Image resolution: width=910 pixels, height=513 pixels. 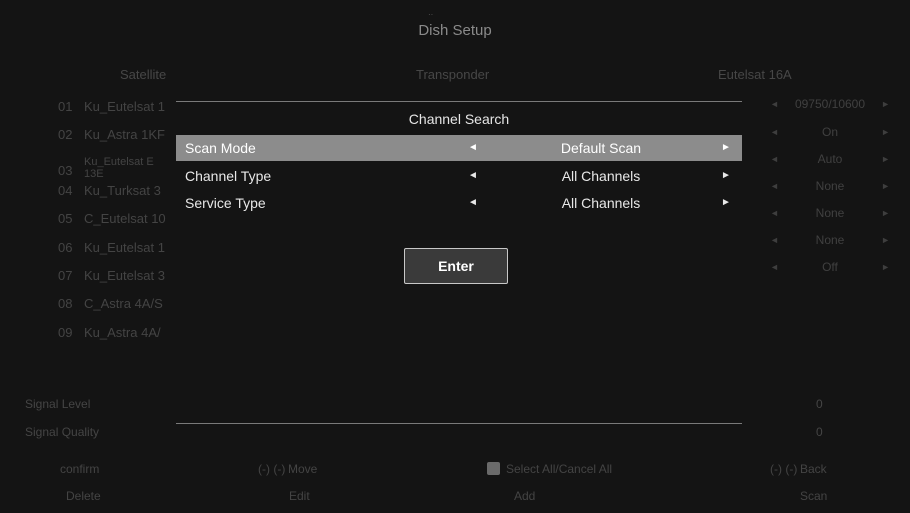 I want to click on tone-value: Auto, so click(x=830, y=159).